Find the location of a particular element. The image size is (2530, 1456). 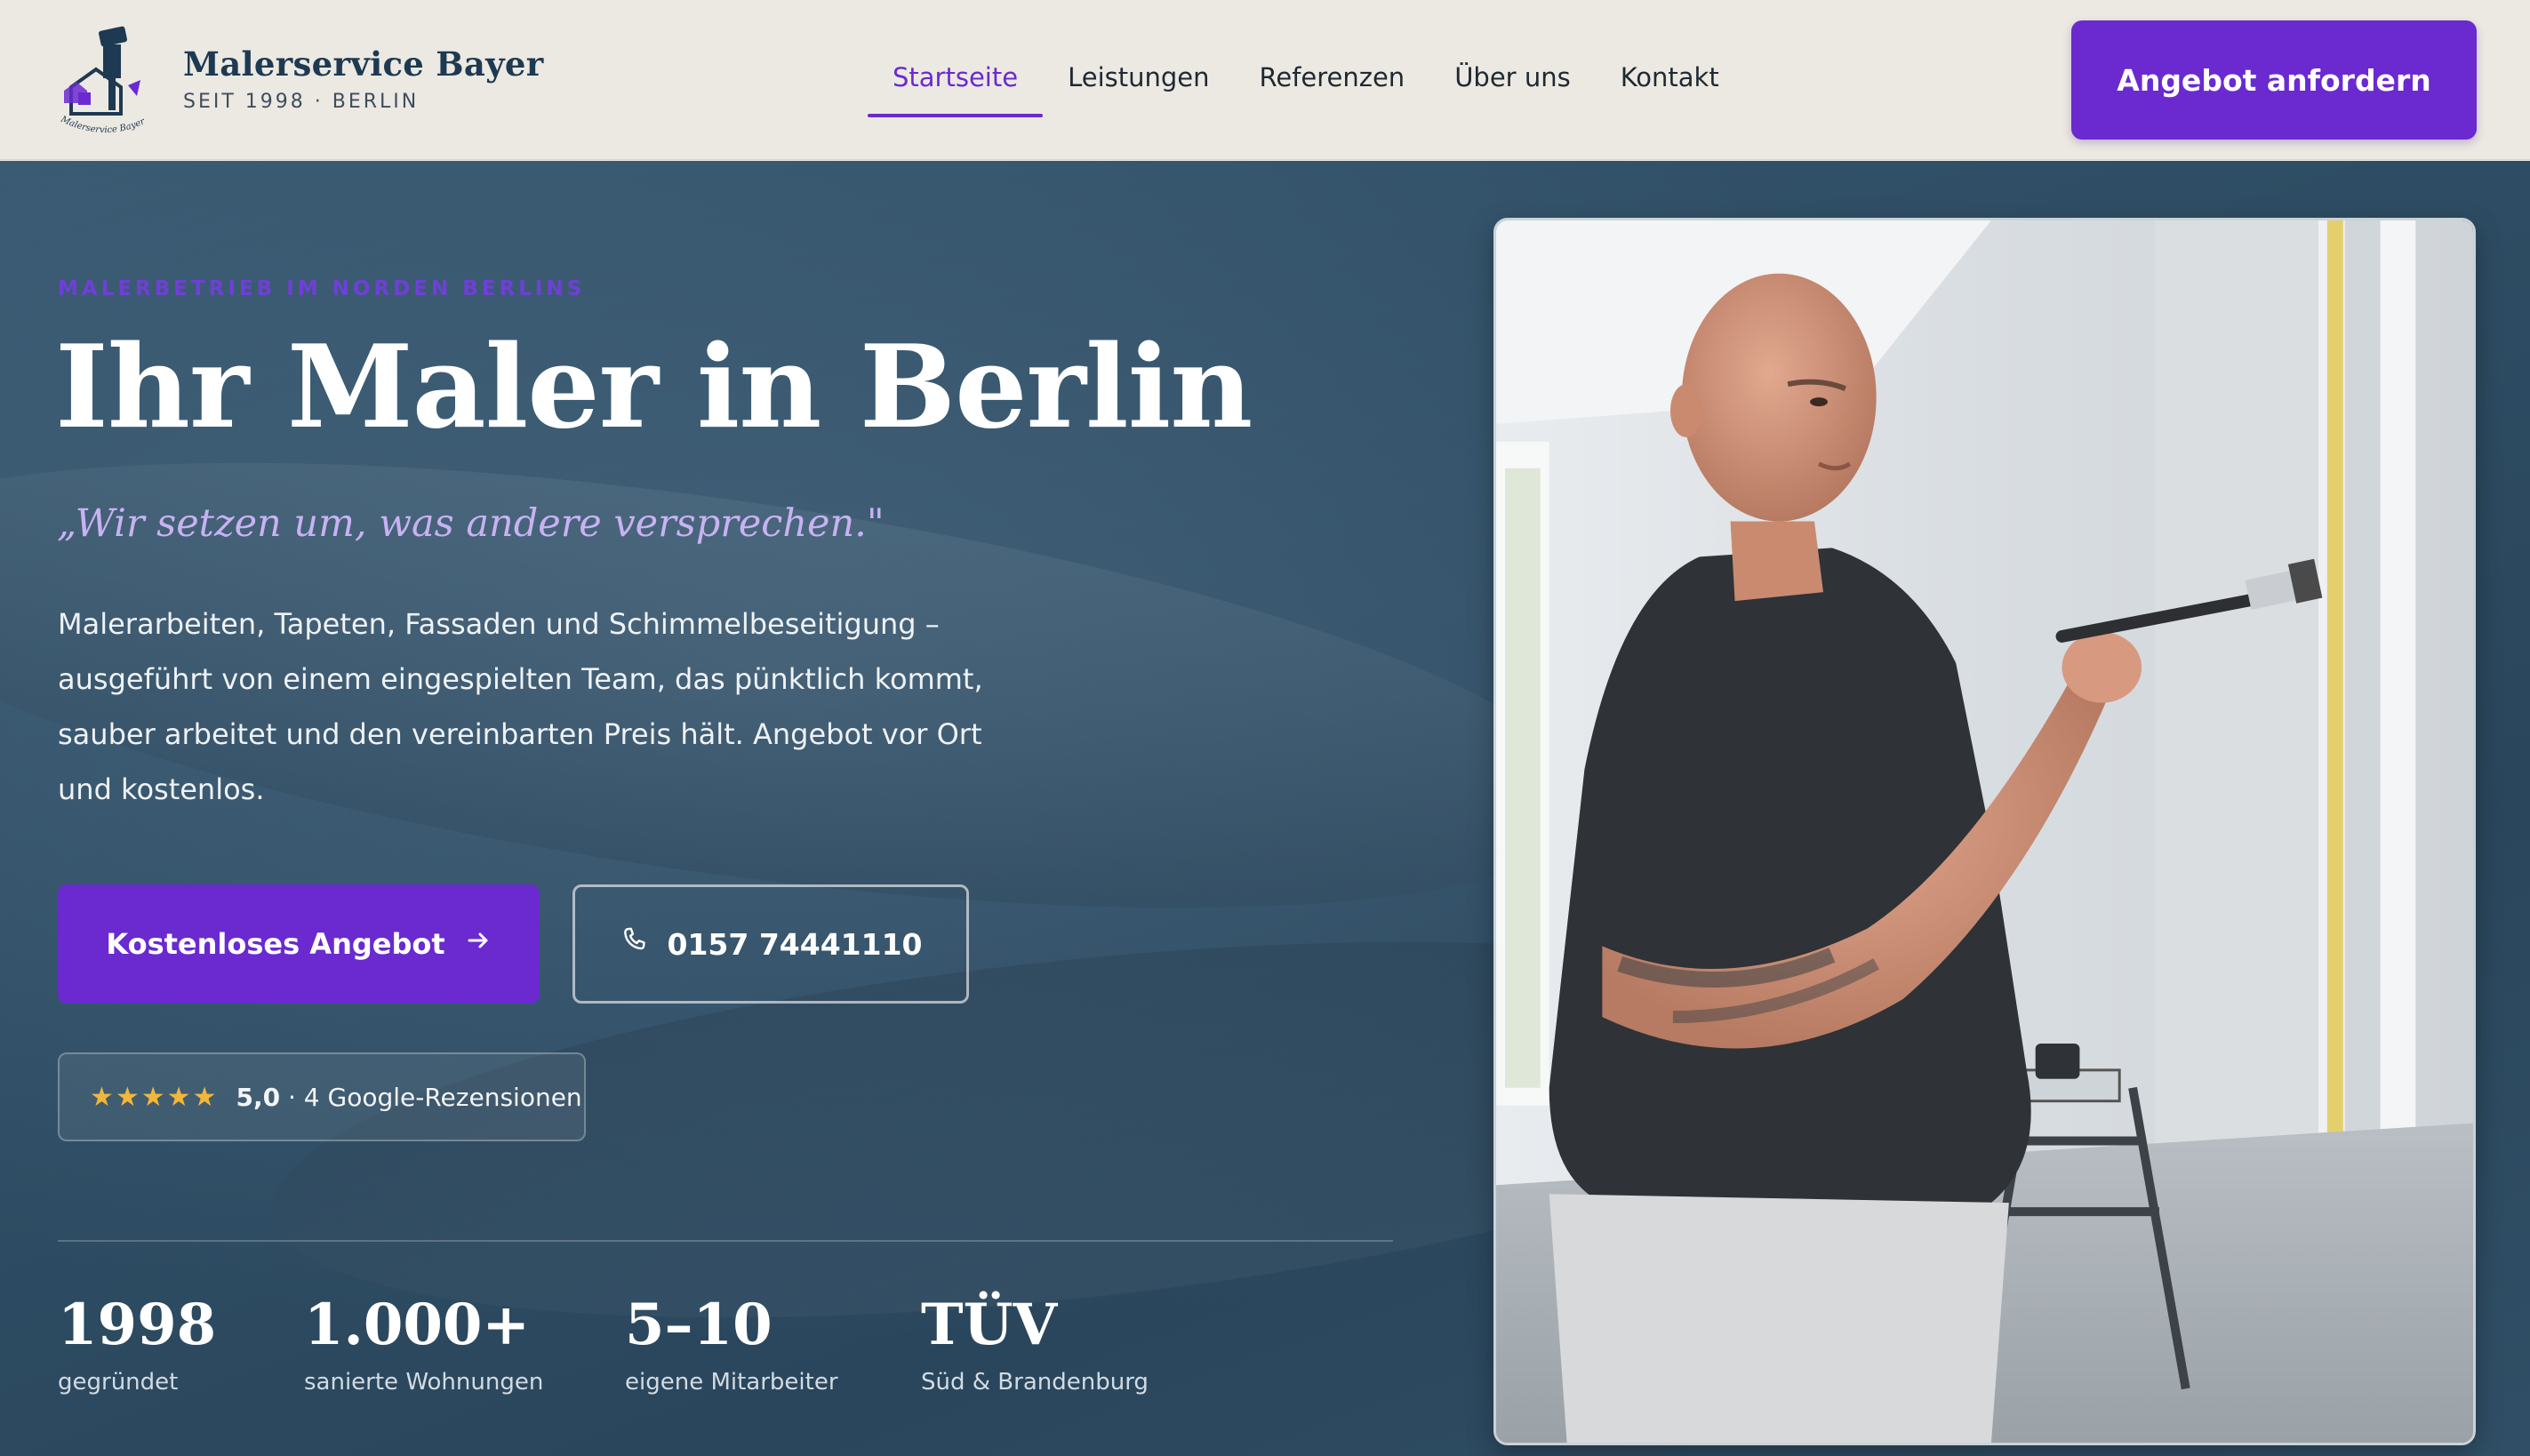

rating-score: 5,0 is located at coordinates (258, 1097).